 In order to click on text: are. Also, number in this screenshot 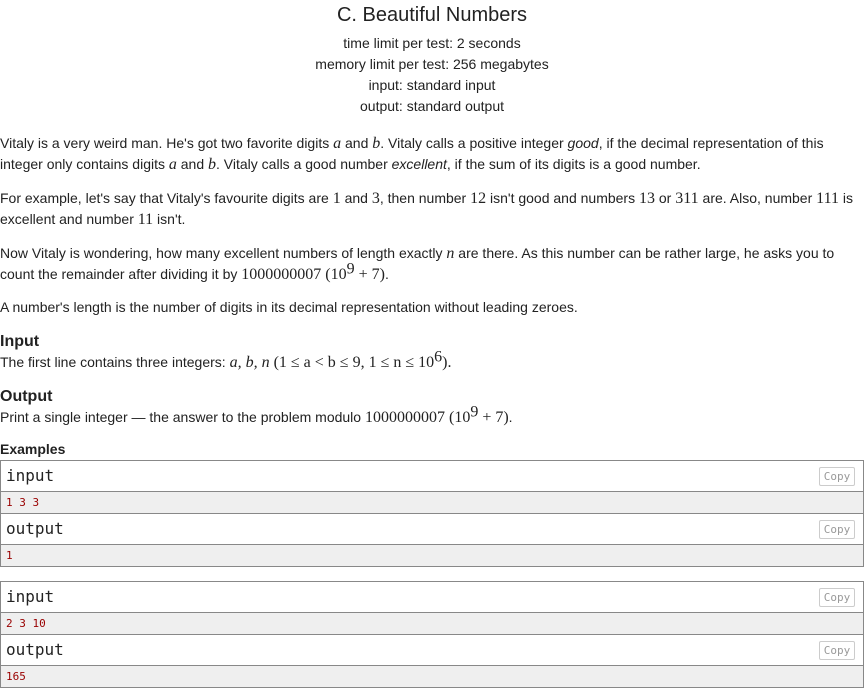, I will do `click(757, 198)`.